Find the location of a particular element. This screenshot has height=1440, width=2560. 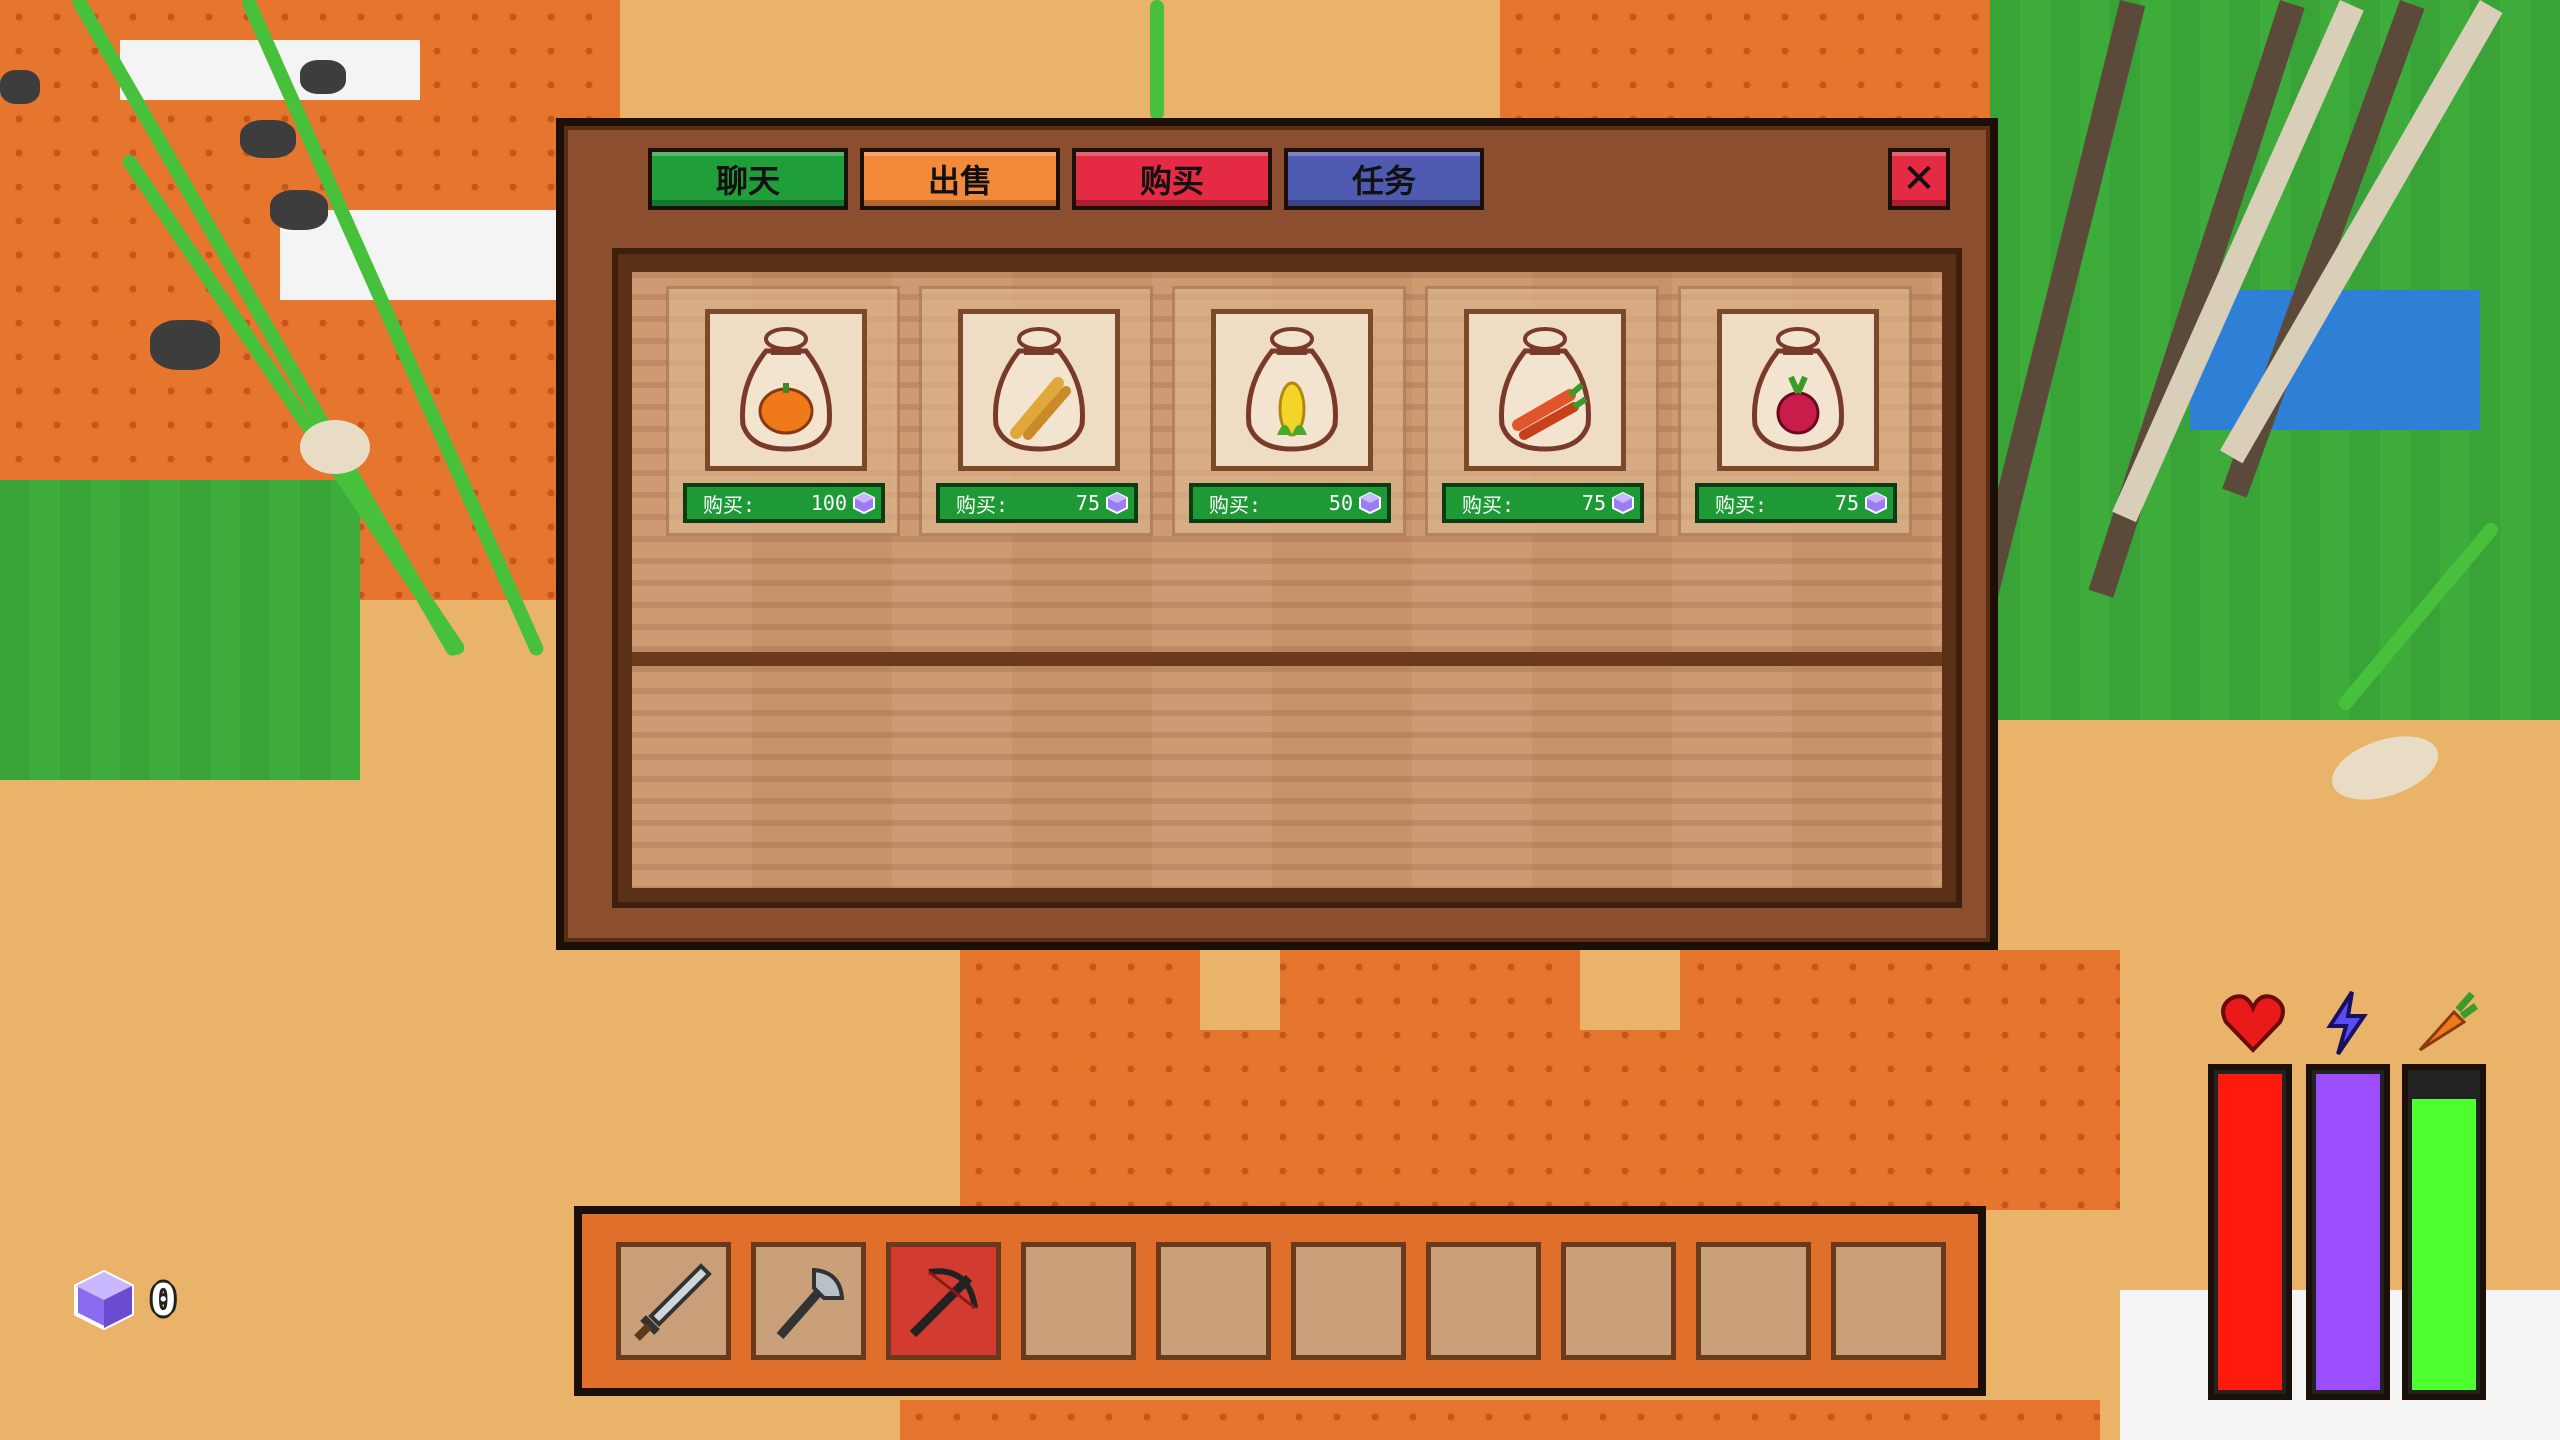

hunger-bar-fill is located at coordinates (2444, 1244).